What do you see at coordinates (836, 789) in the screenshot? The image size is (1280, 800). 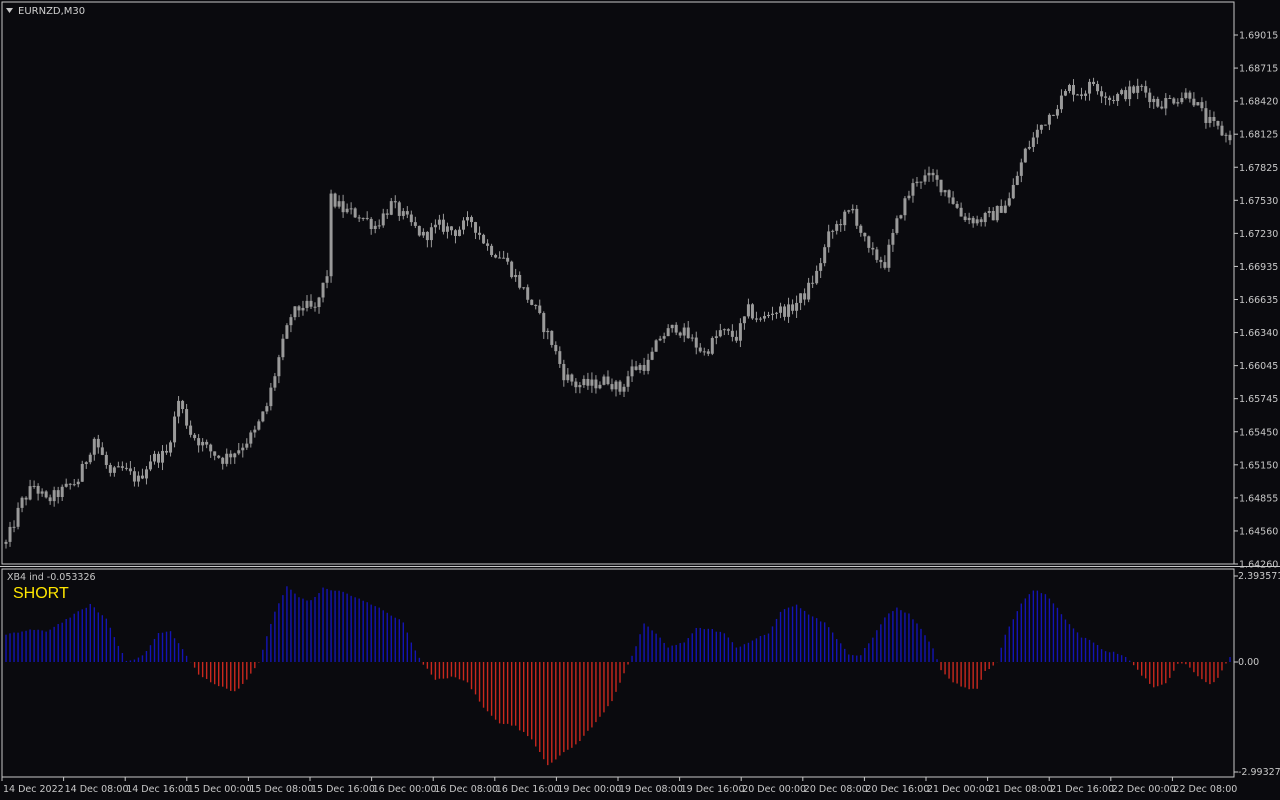 I see `time-tick-label: 20 Dec 08:00` at bounding box center [836, 789].